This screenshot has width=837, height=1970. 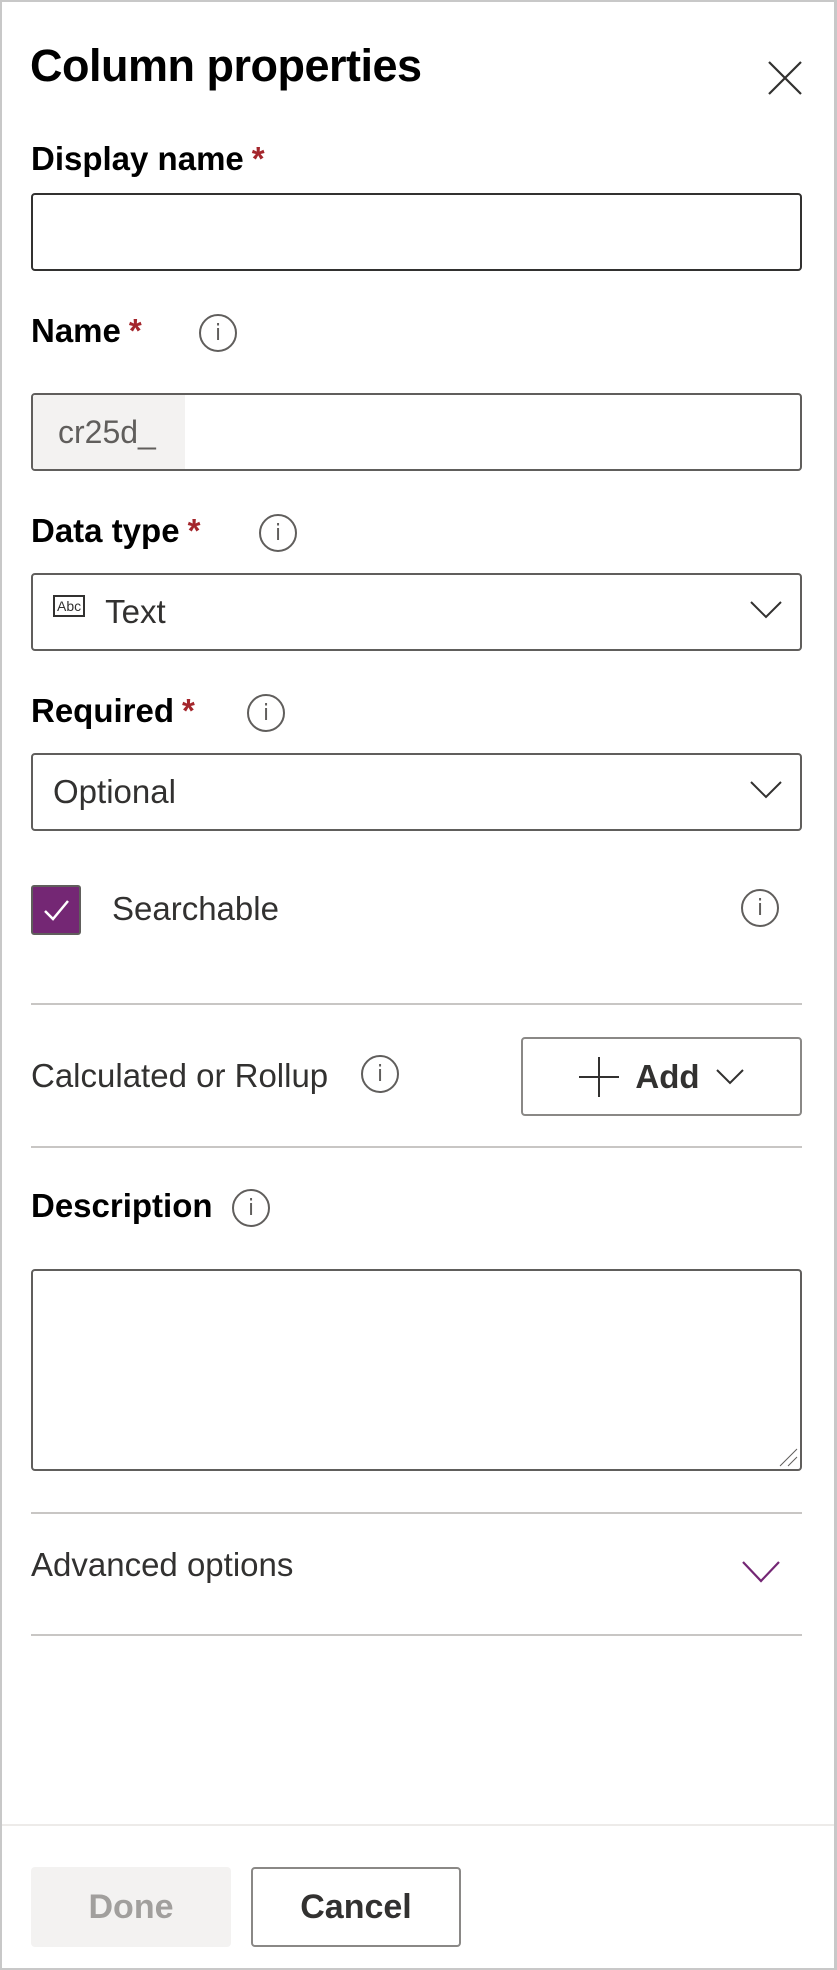 What do you see at coordinates (785, 78) in the screenshot?
I see `close-icon` at bounding box center [785, 78].